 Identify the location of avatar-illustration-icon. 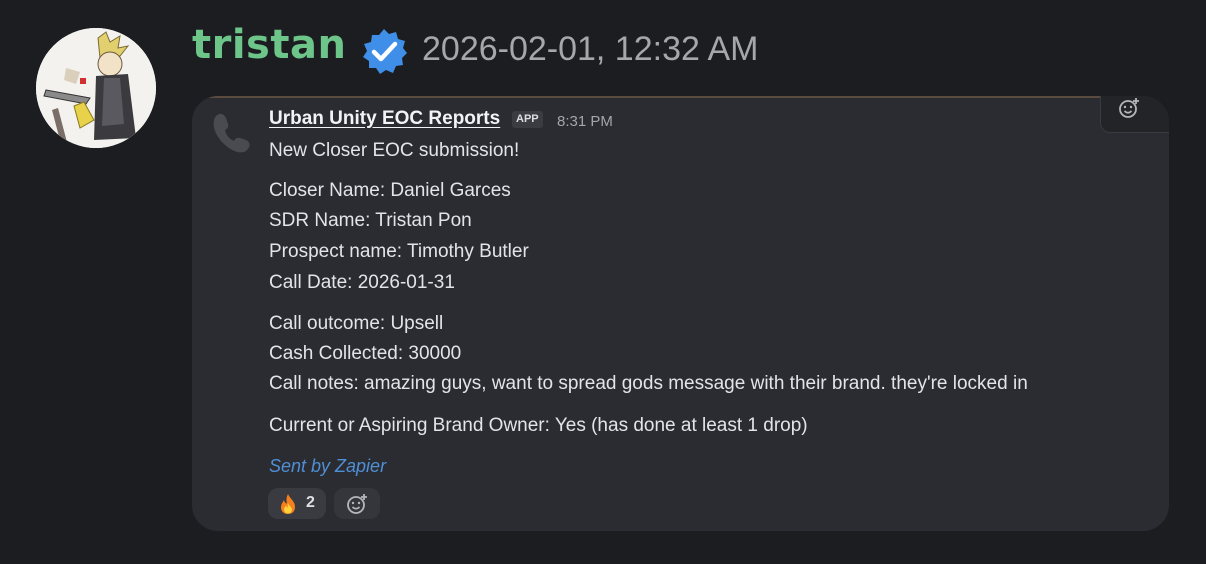
(96, 88).